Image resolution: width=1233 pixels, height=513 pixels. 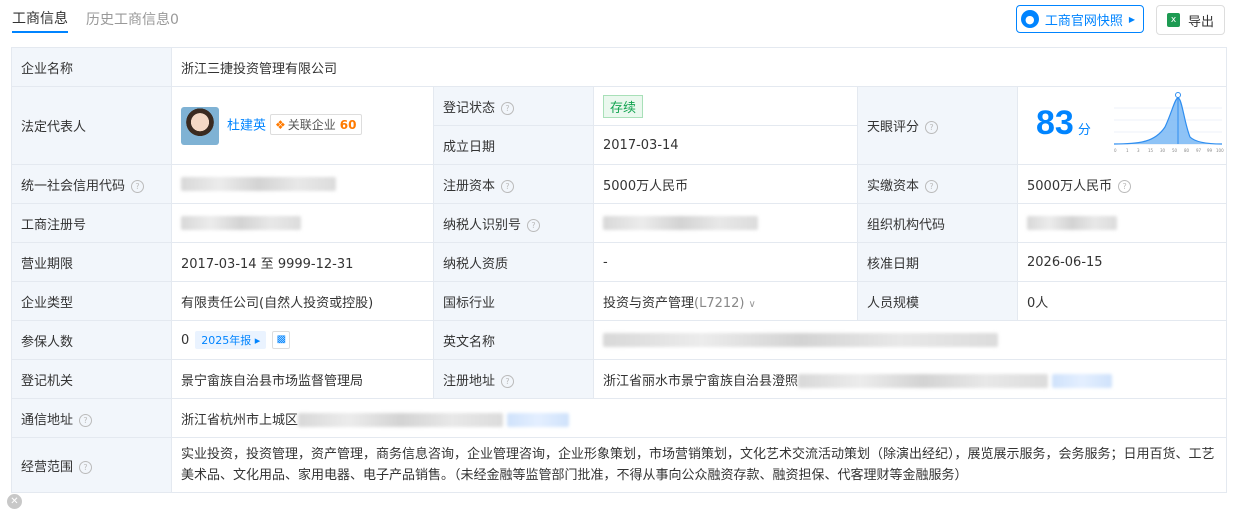 What do you see at coordinates (699, 418) in the screenshot?
I see `mail-address-cell: 浙江省杭州市上城区` at bounding box center [699, 418].